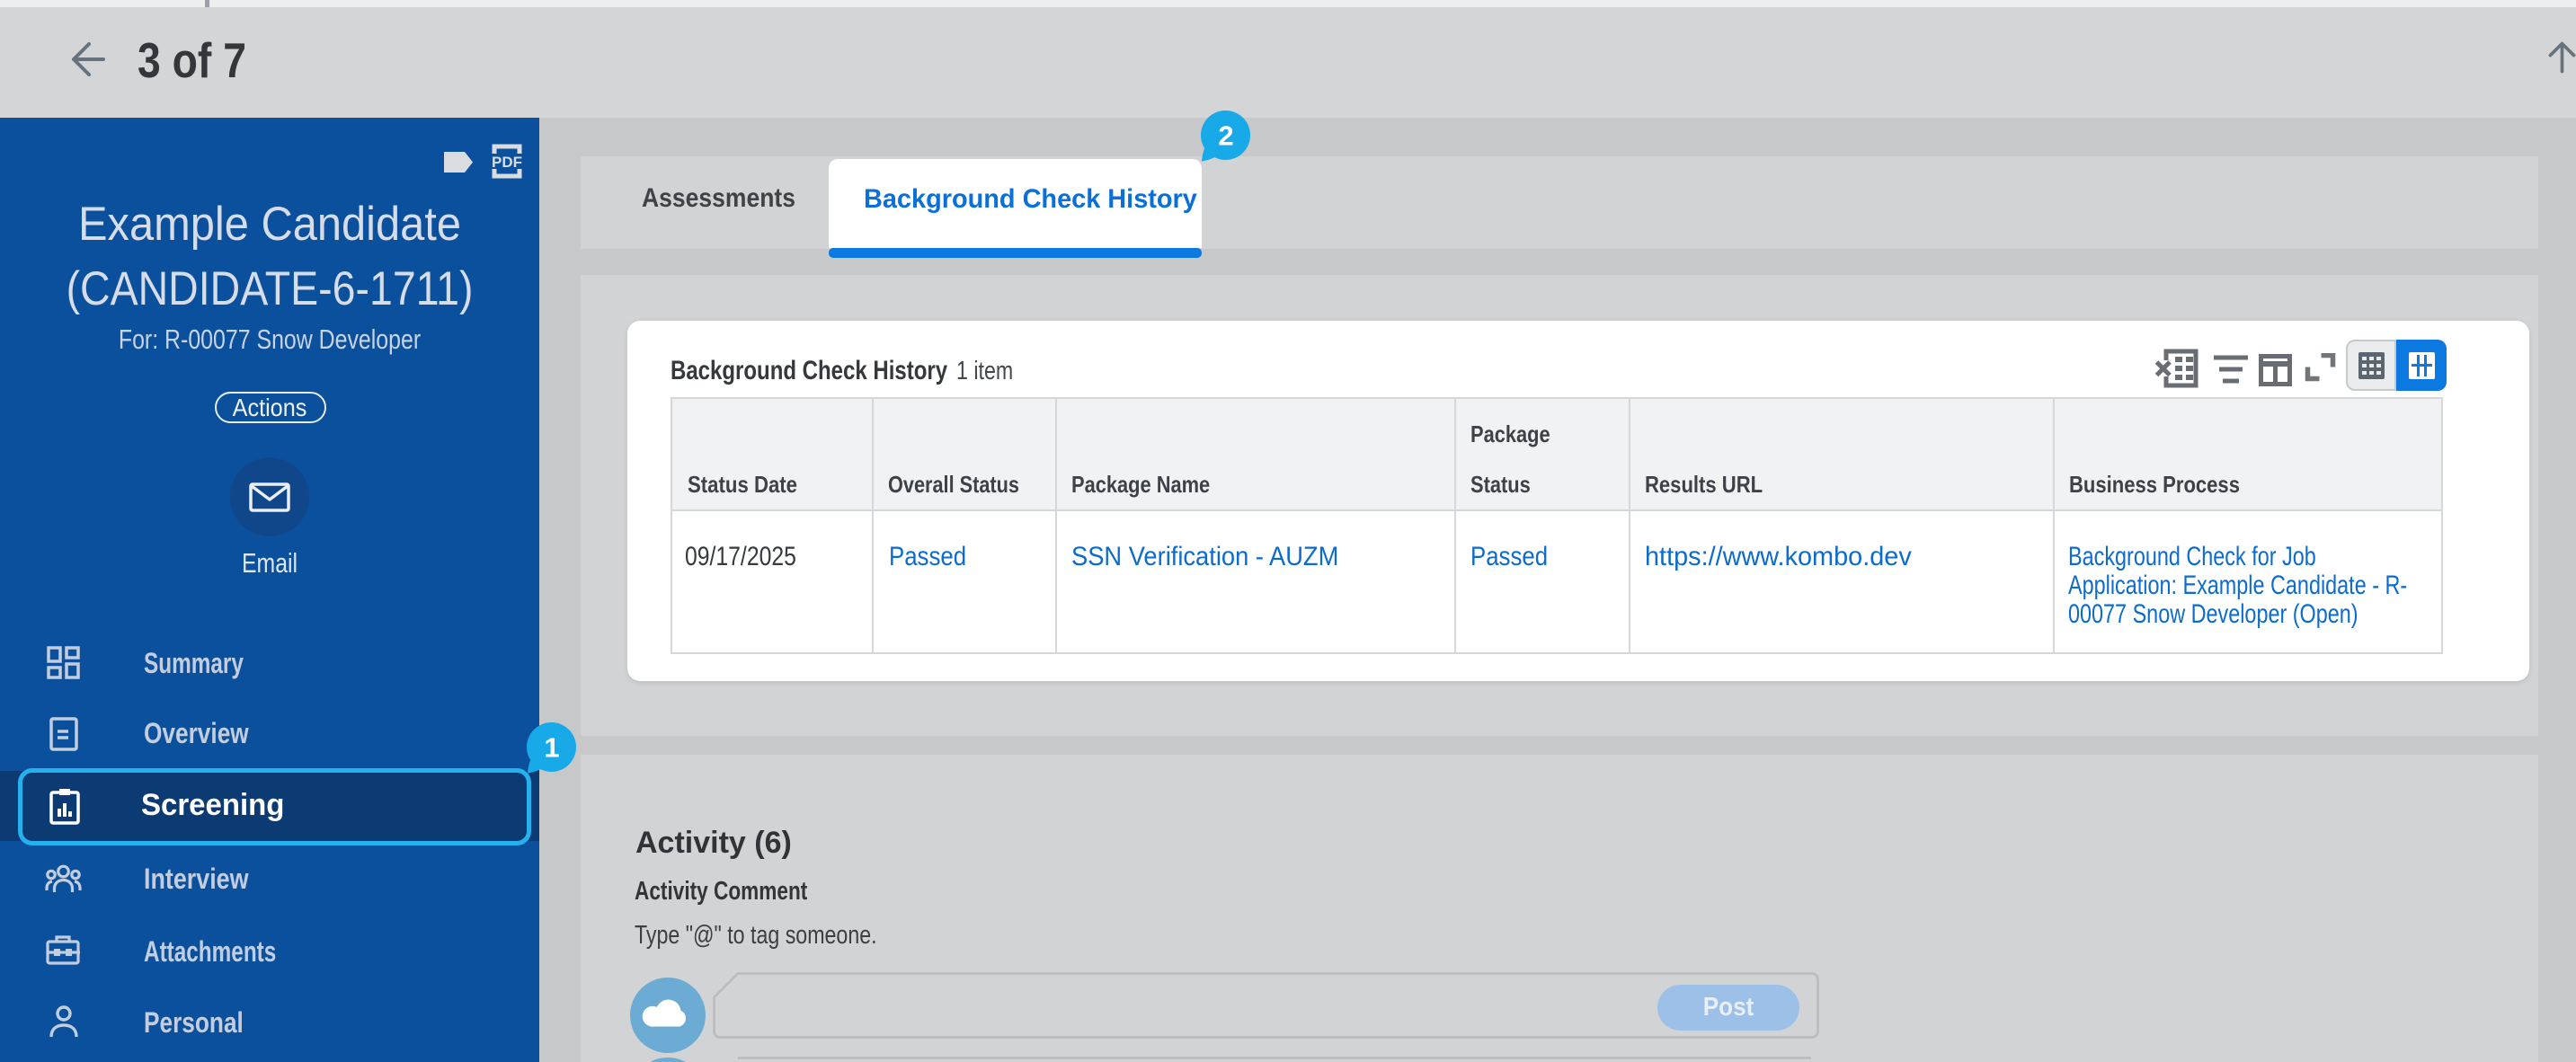  I want to click on svg-text: 1, so click(551, 748).